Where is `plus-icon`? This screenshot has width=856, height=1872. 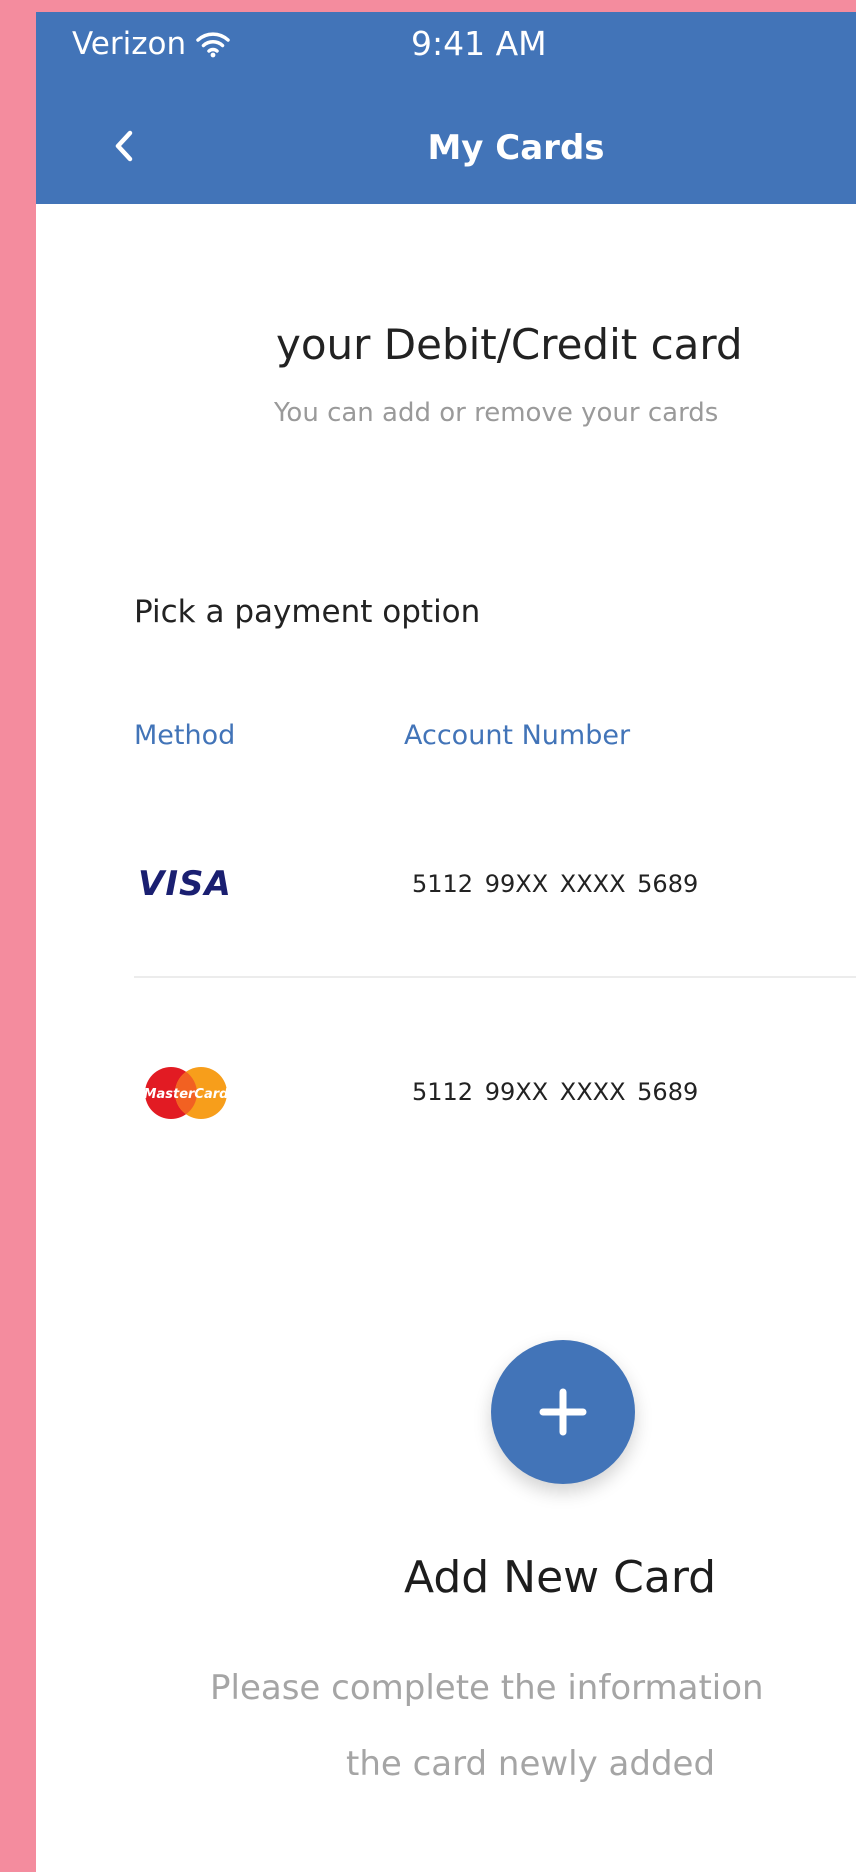
plus-icon is located at coordinates (563, 1412).